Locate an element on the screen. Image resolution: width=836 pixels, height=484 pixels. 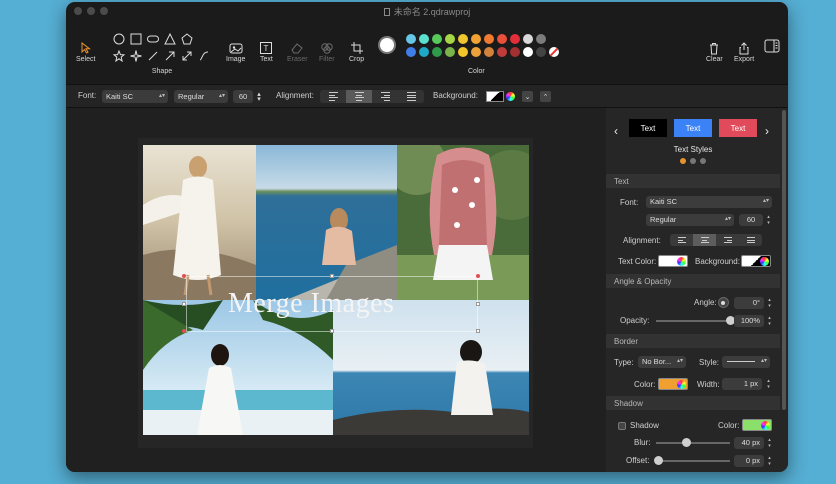
pentagon-shape-icon is located at coordinates (186, 38).